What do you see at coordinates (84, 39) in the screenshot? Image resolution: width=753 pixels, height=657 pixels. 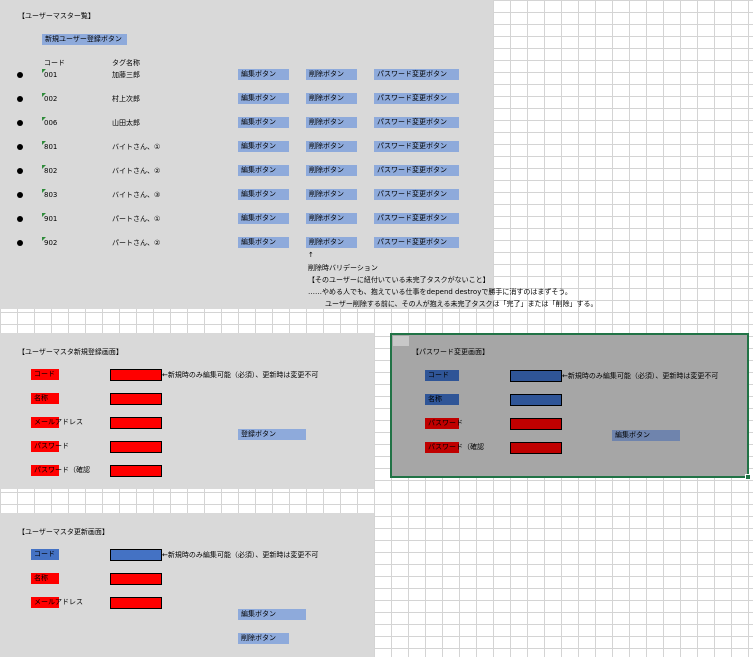 I see `new-user-button: 新規ユーザー登録ボタン` at bounding box center [84, 39].